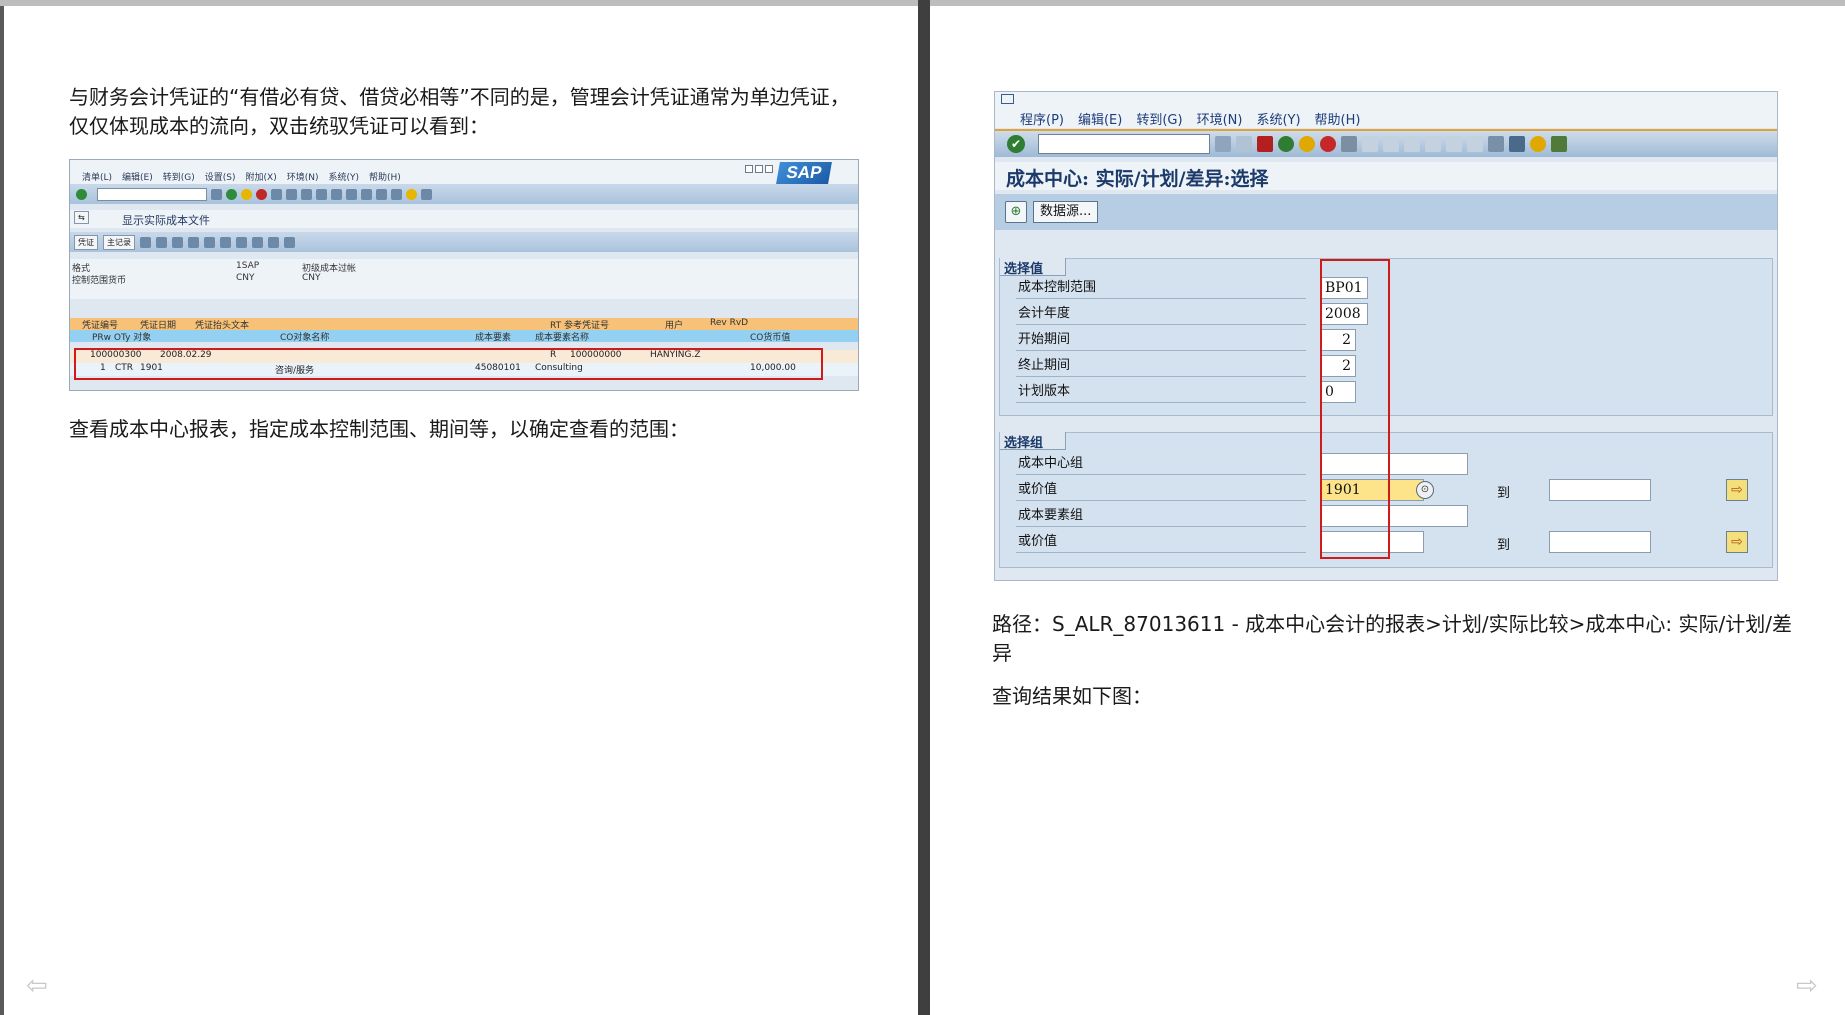 This screenshot has height=1015, width=1845. I want to click on column-header: Rev RvD, so click(729, 323).